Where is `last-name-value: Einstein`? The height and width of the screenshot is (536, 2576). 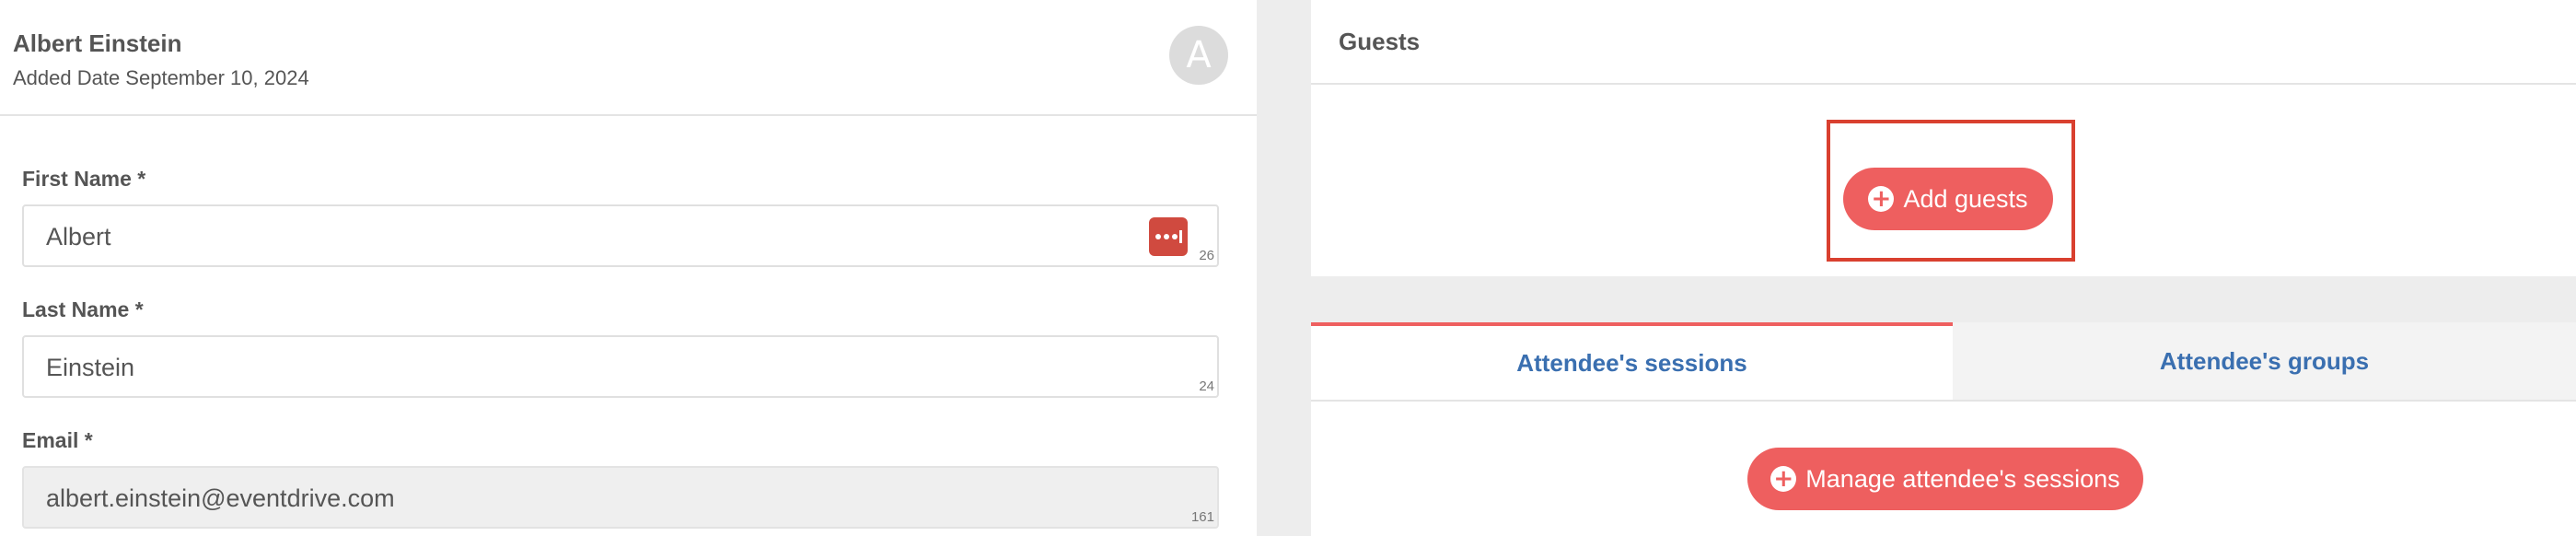
last-name-value: Einstein is located at coordinates (90, 367).